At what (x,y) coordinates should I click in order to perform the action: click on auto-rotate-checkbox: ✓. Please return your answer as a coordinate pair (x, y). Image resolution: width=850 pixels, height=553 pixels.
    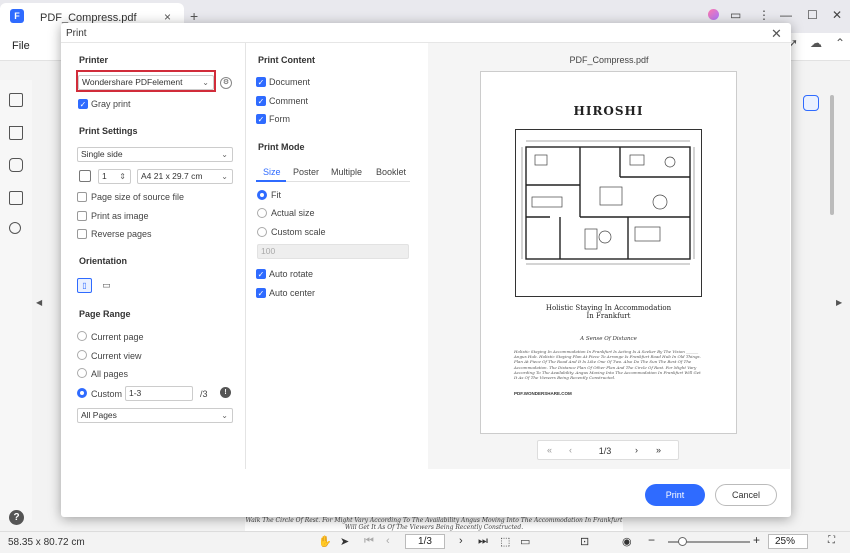
    Looking at the image, I should click on (261, 274).